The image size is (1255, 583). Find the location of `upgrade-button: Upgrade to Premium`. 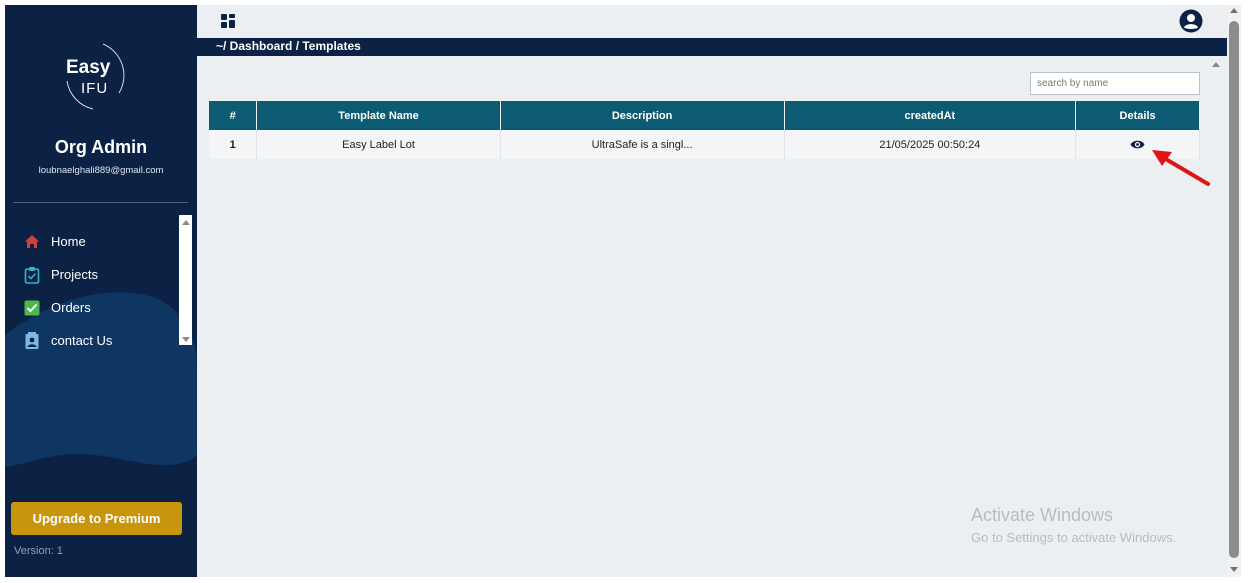

upgrade-button: Upgrade to Premium is located at coordinates (96, 518).